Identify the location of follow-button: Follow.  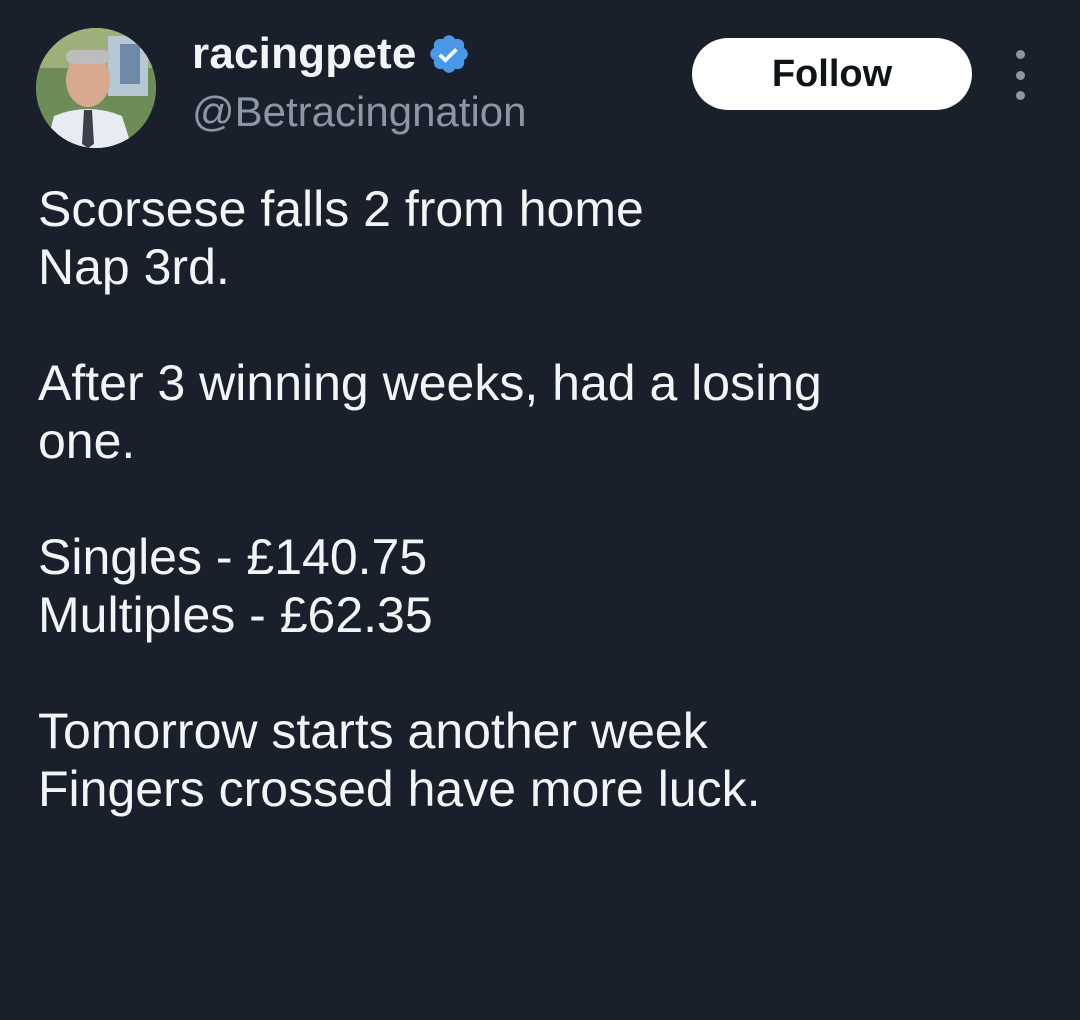
(832, 74).